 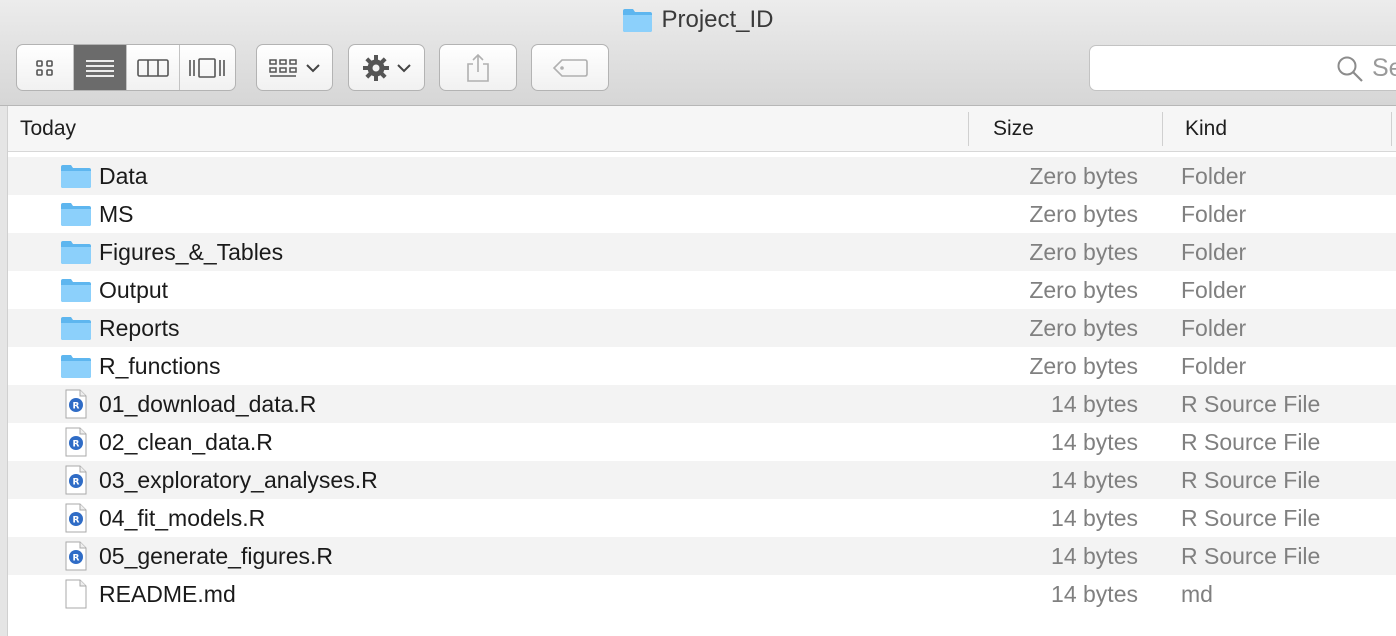 I want to click on file-name: Output, so click(x=134, y=290).